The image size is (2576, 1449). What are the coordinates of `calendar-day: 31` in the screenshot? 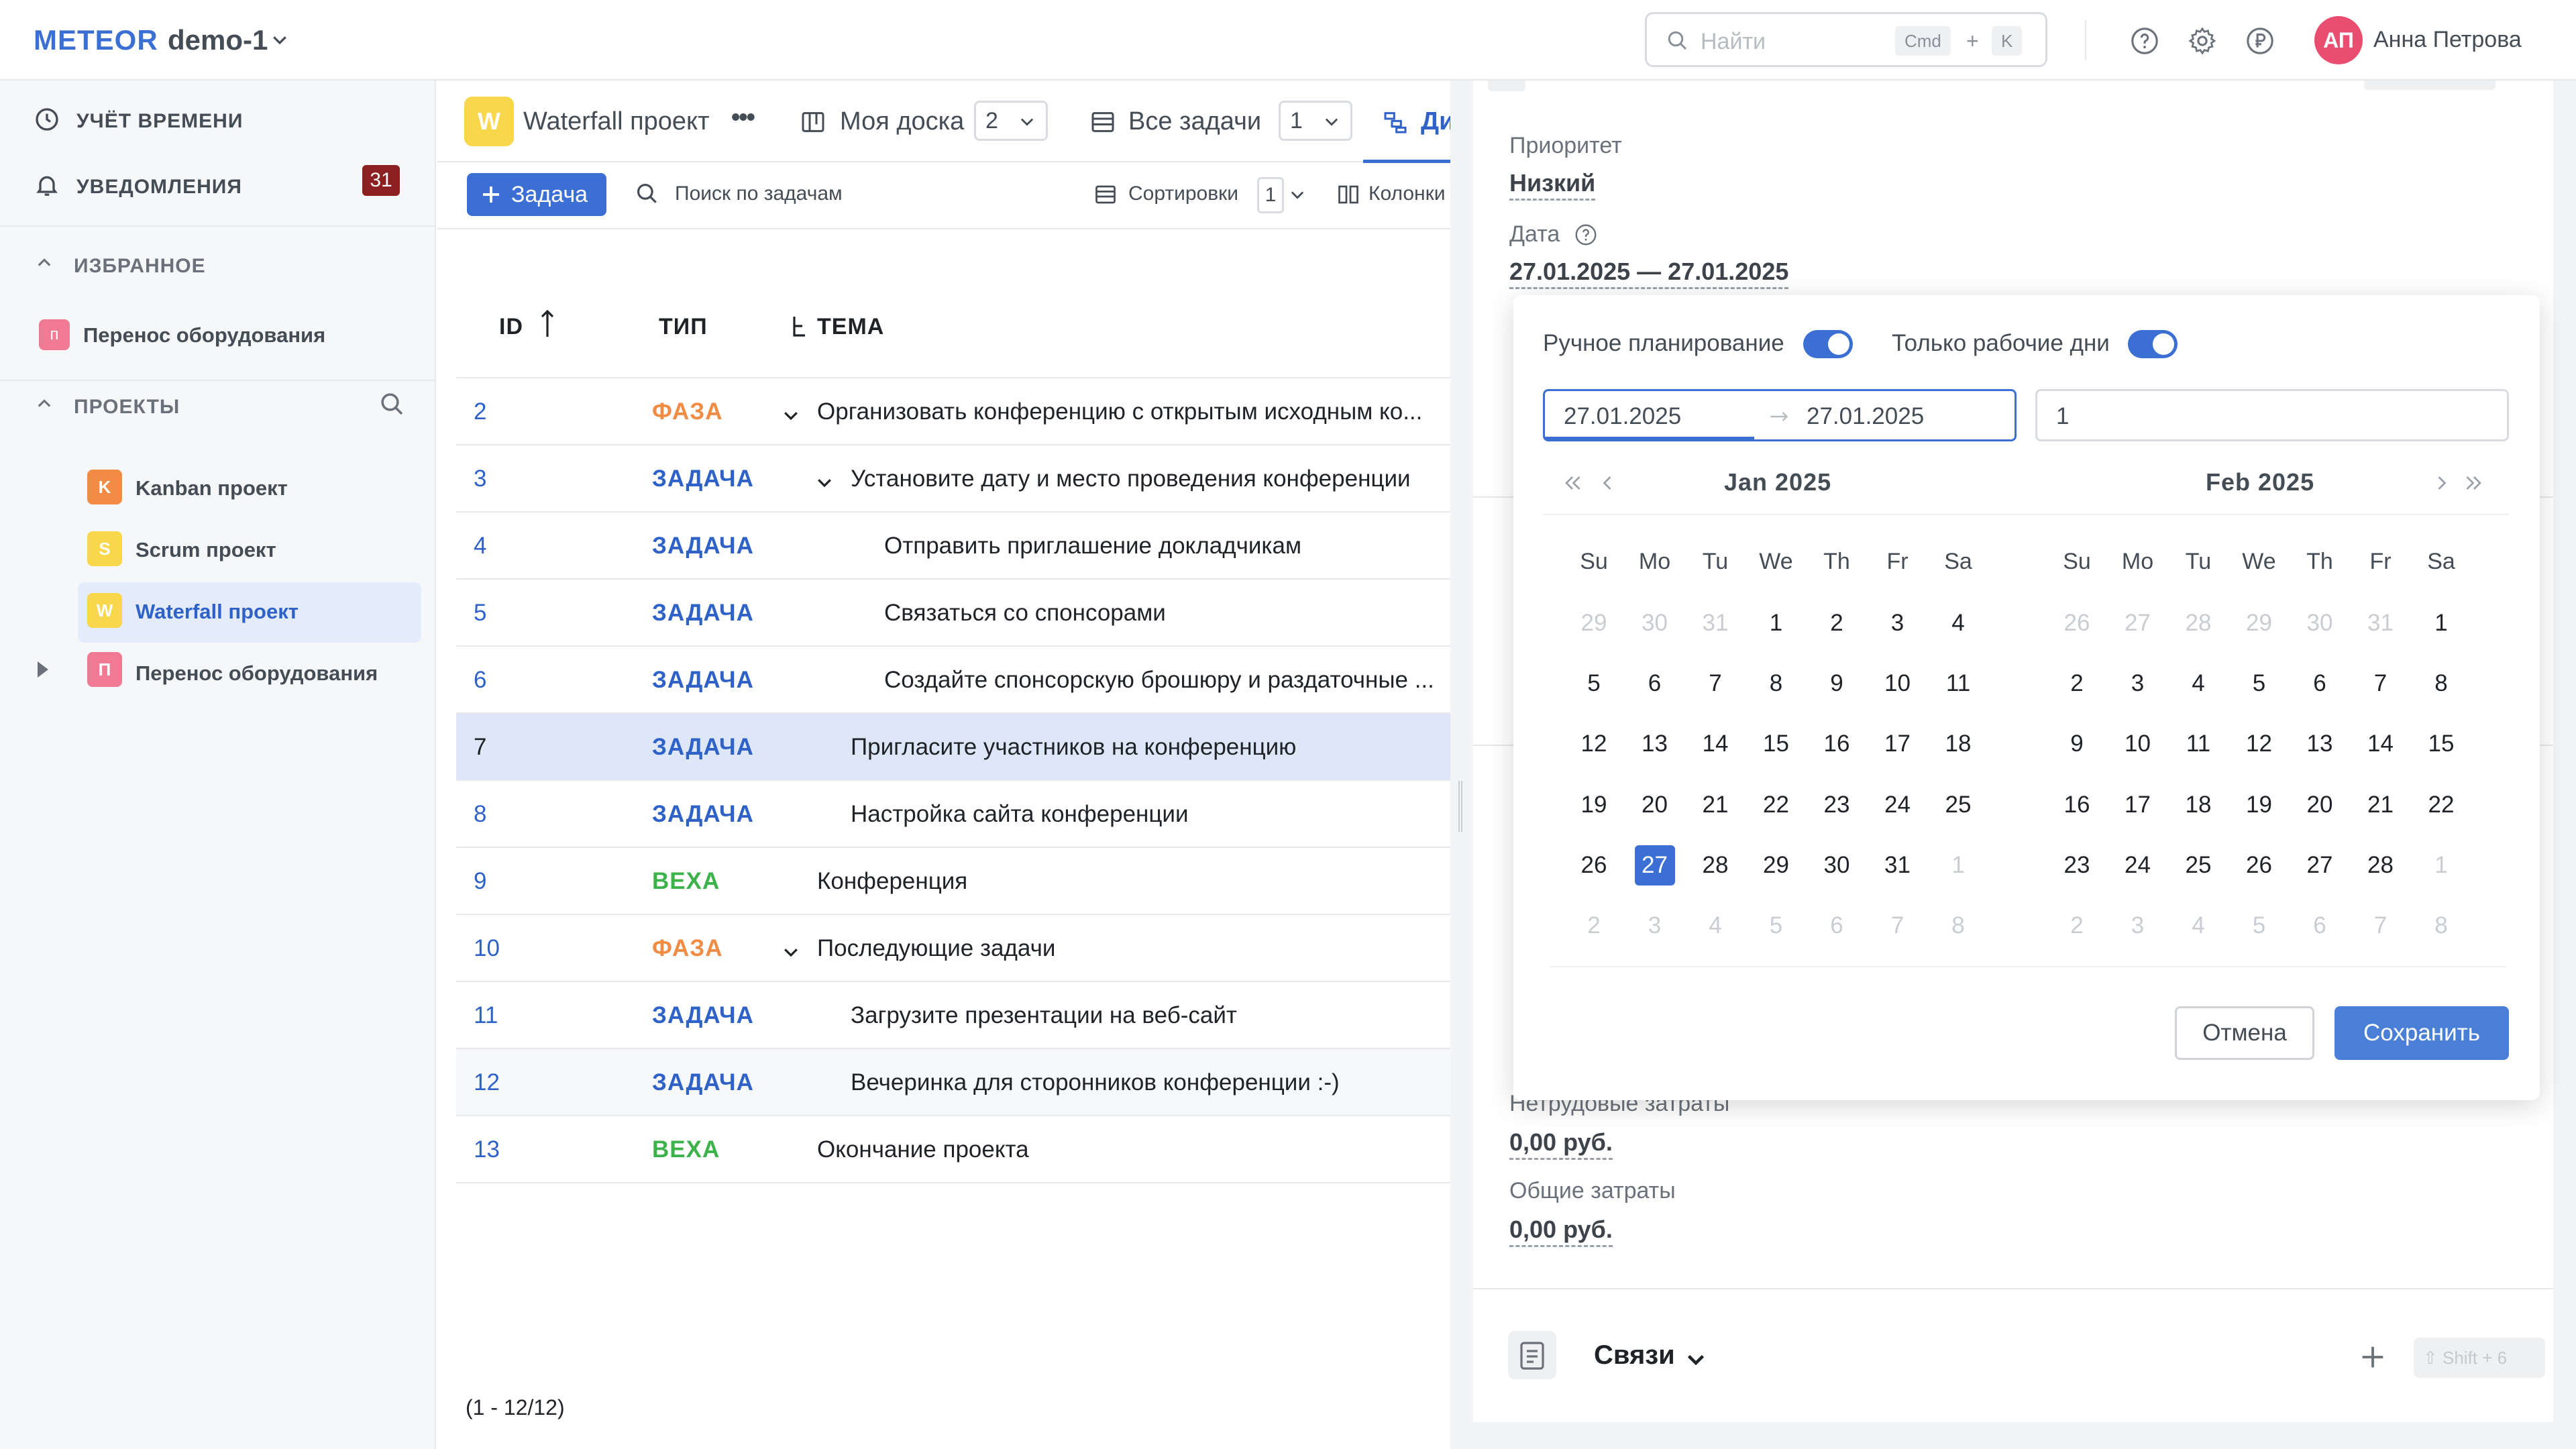 It's located at (1715, 623).